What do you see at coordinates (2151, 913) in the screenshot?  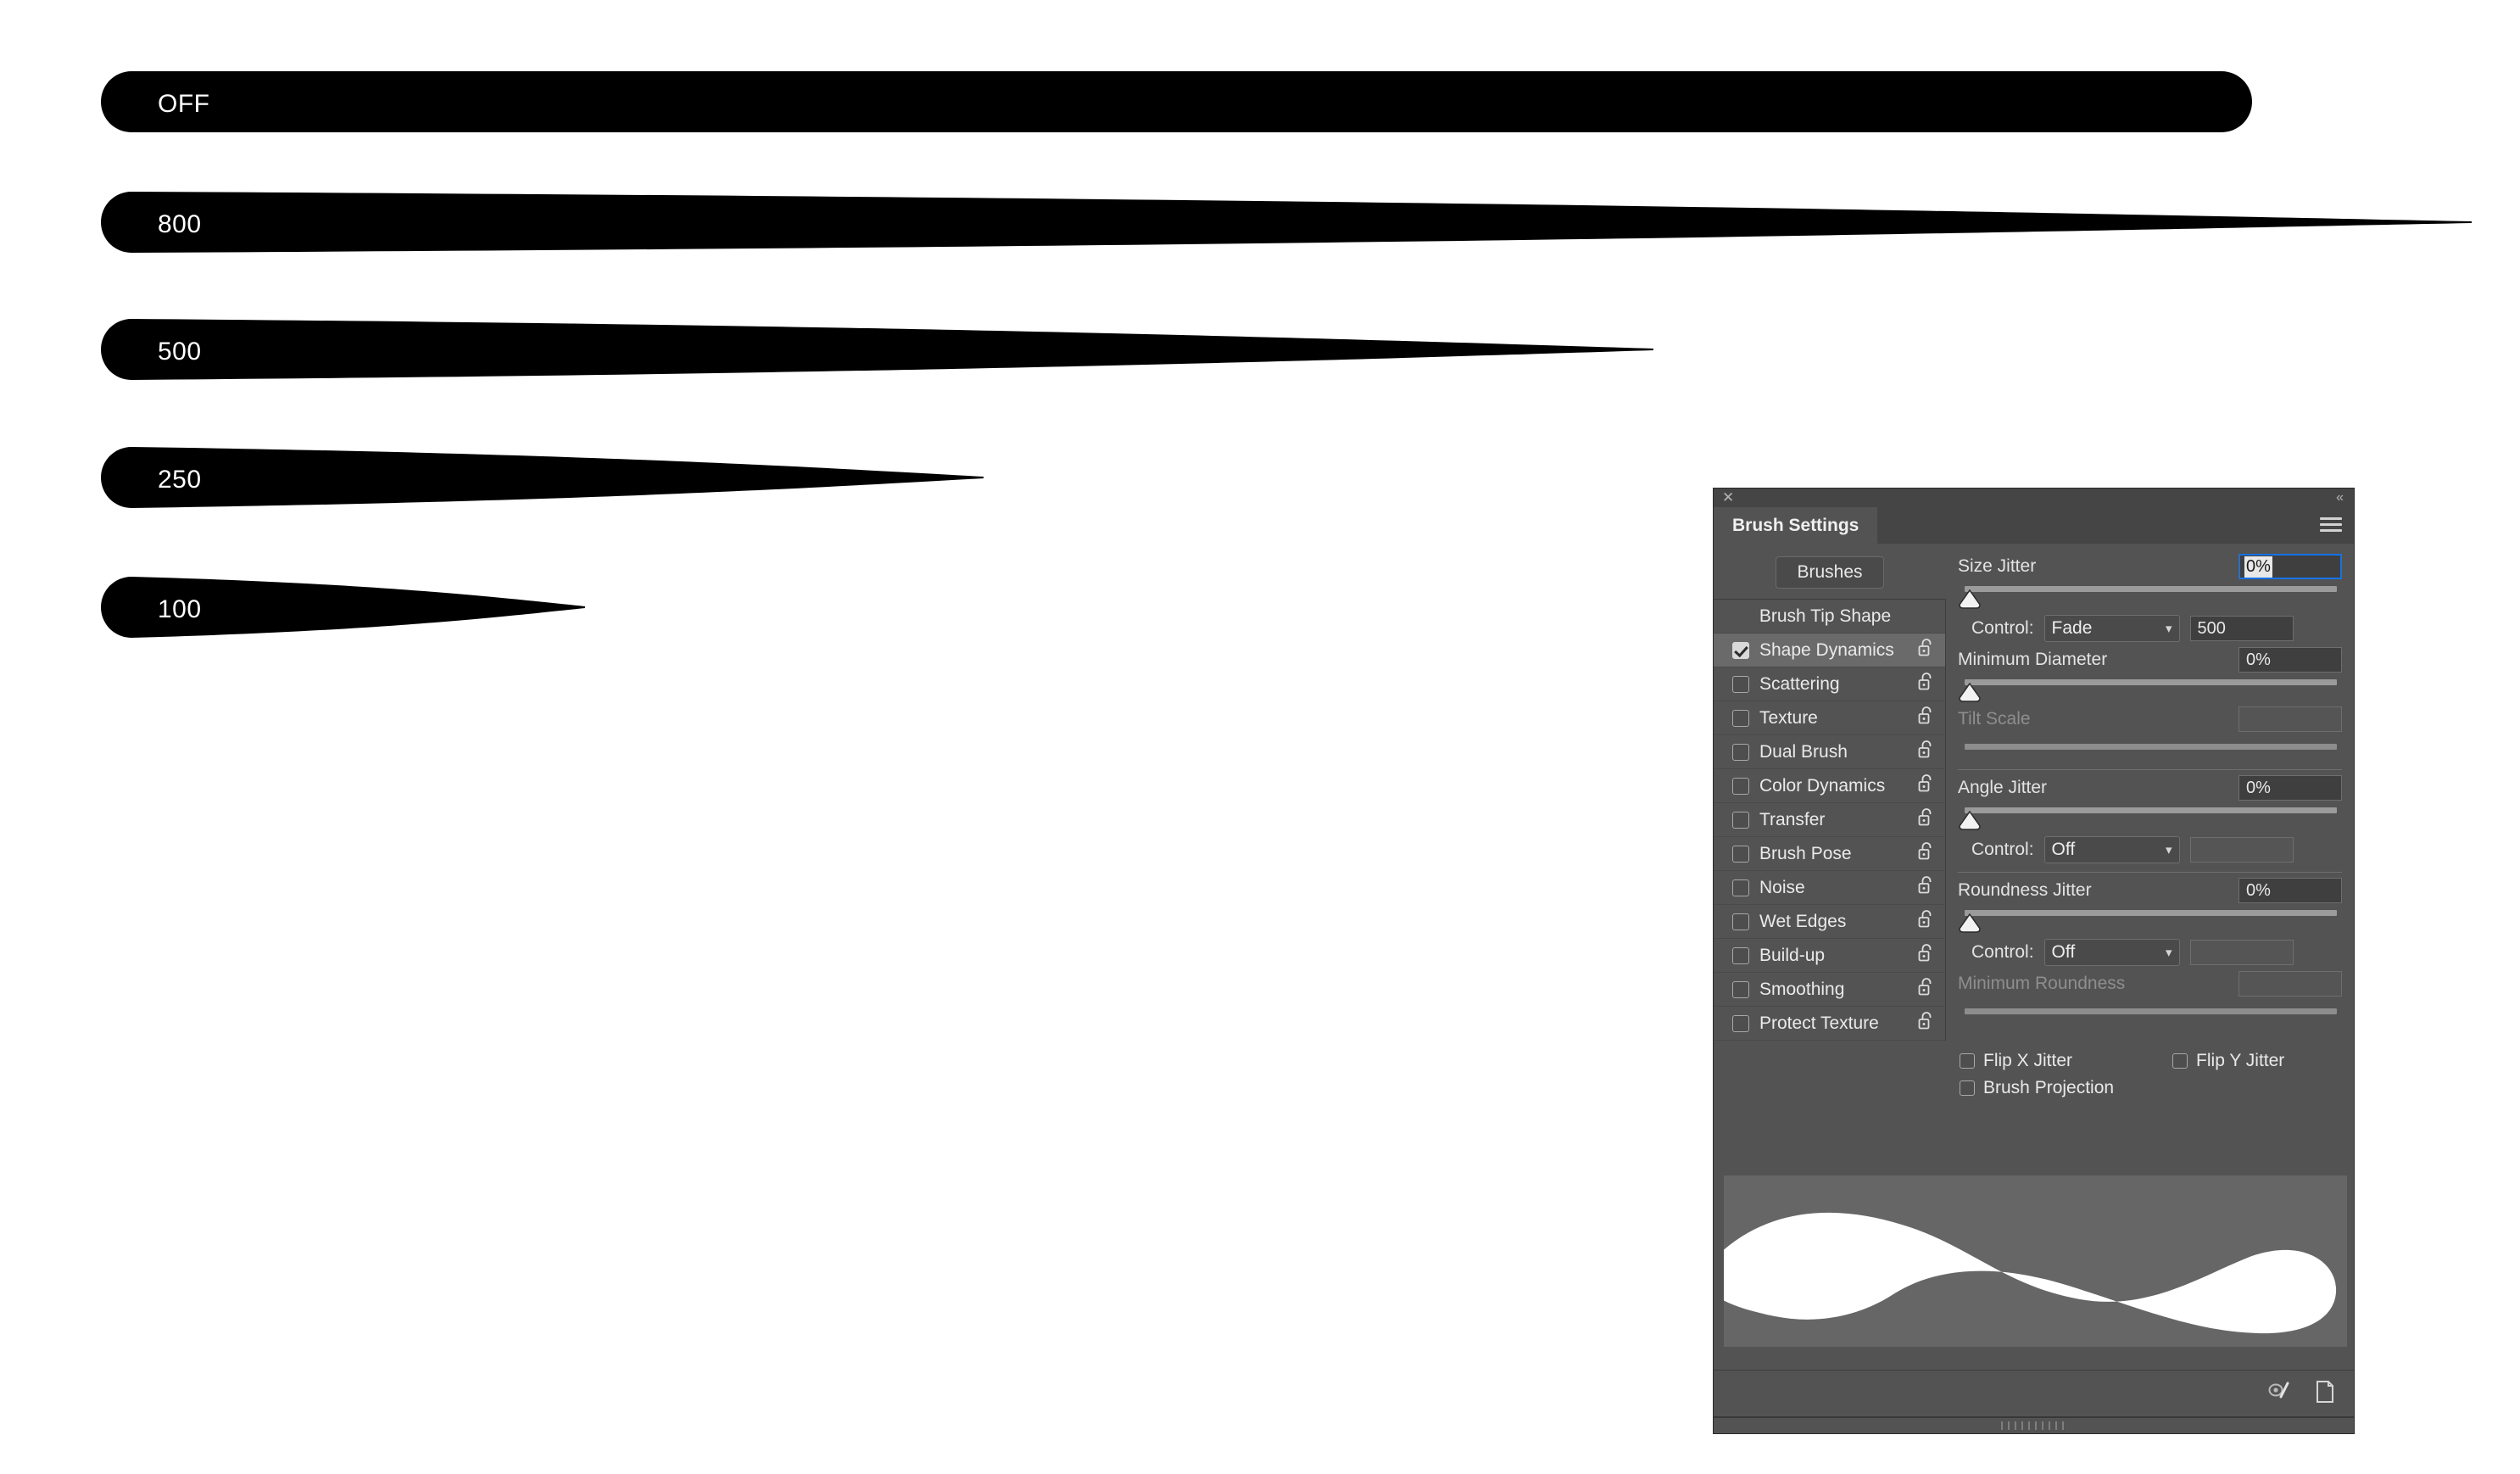 I see `roundness-jitter-track` at bounding box center [2151, 913].